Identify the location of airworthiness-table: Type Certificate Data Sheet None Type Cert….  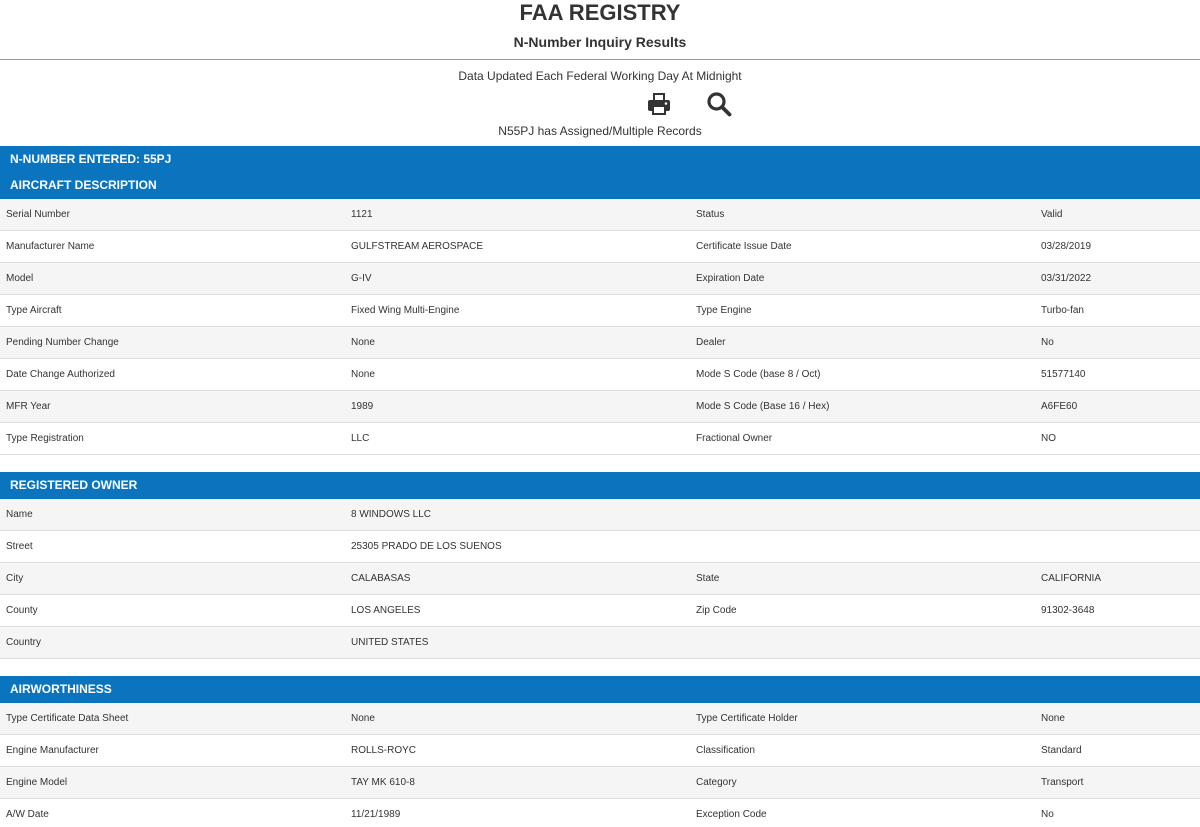
(600, 765).